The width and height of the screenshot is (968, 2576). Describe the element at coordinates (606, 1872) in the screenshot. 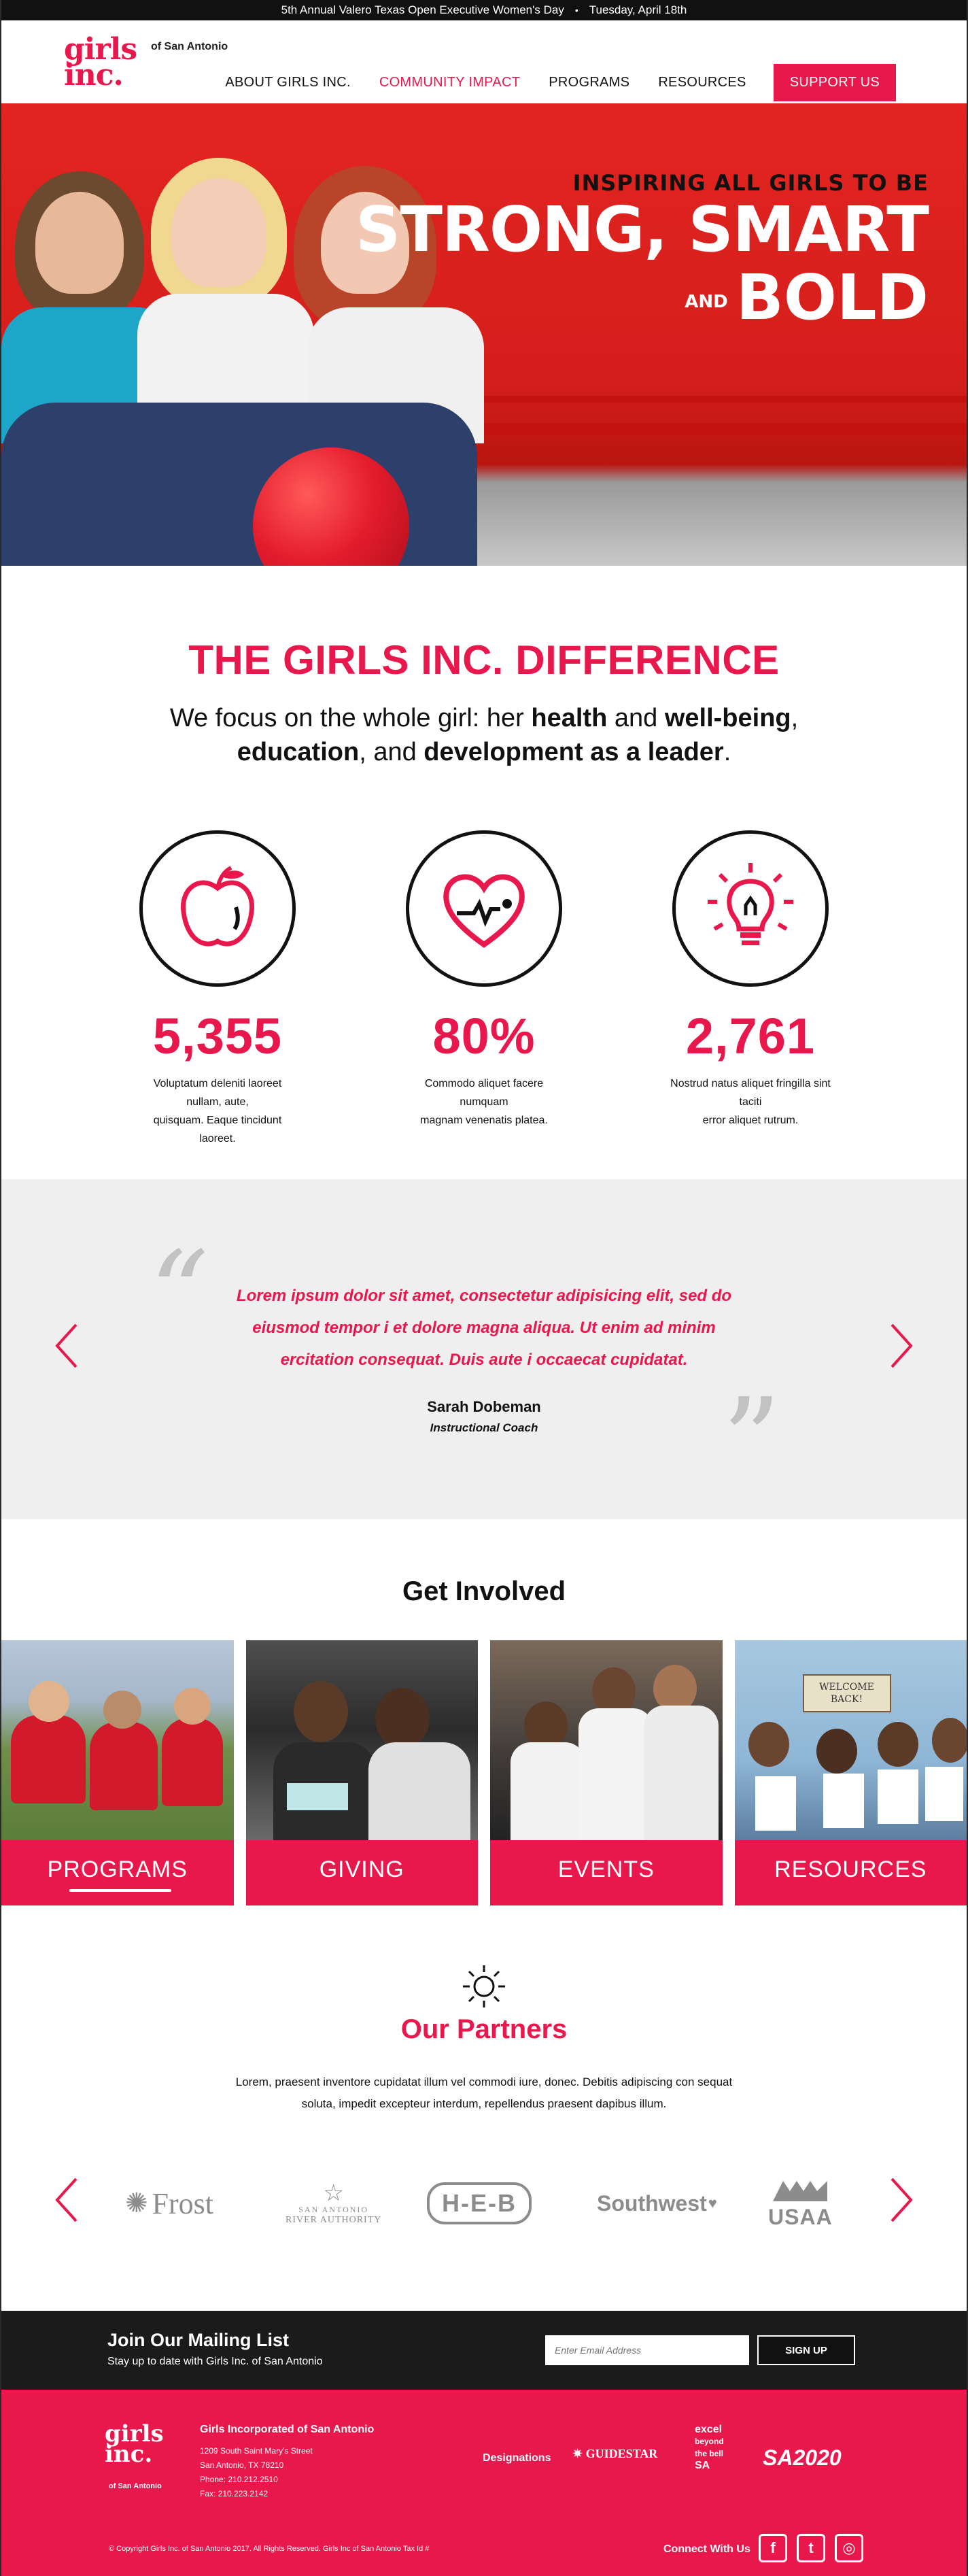

I see `card-events-label: EVENTS` at that location.